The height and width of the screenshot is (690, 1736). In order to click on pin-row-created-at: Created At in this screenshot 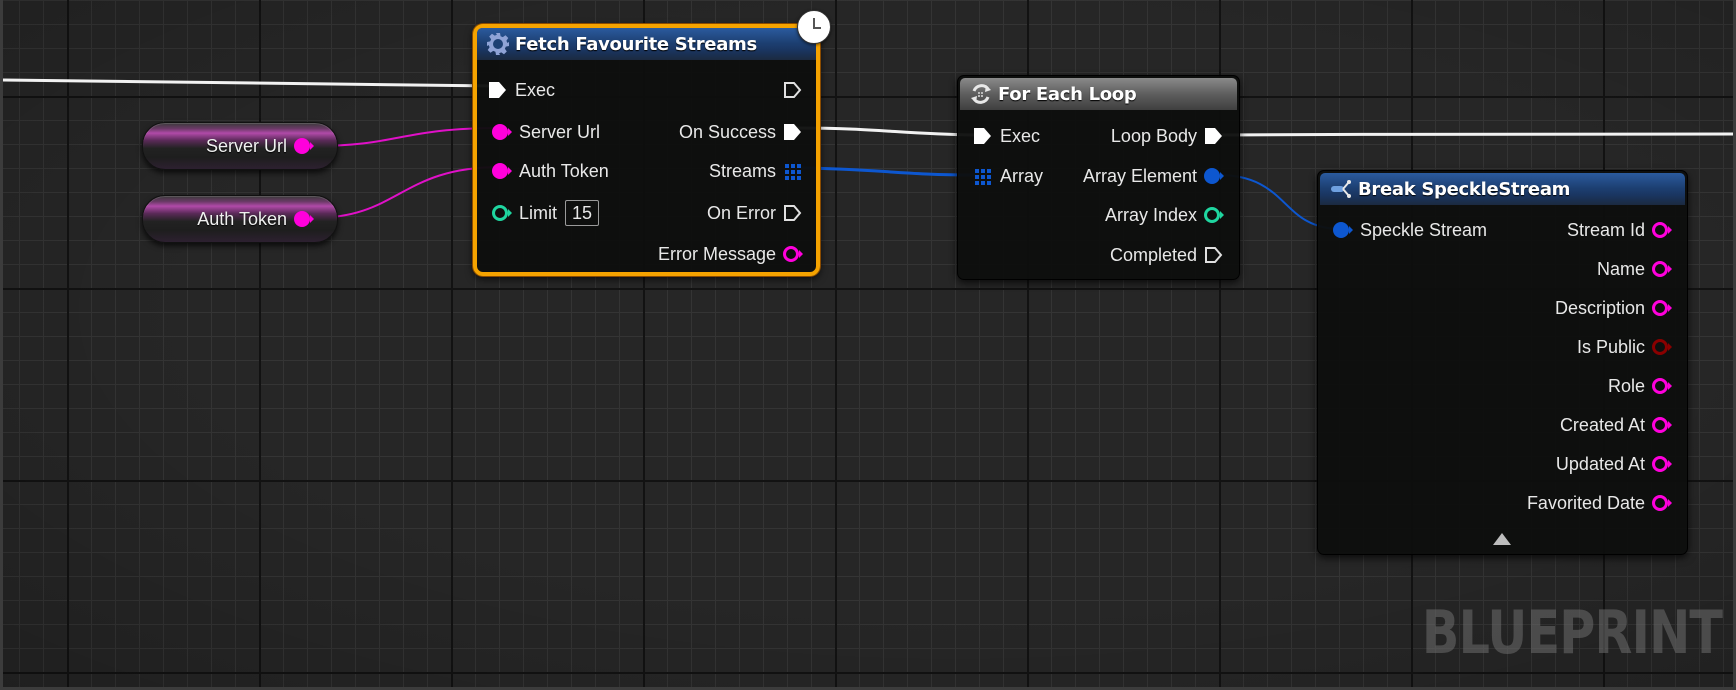, I will do `click(1613, 425)`.